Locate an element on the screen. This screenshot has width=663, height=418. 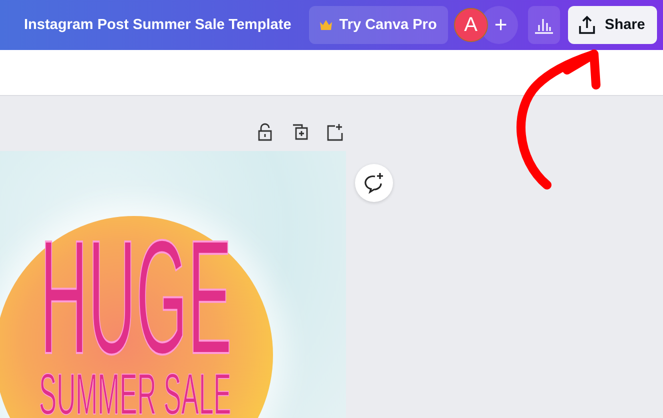
comment-plus-icon is located at coordinates (374, 183).